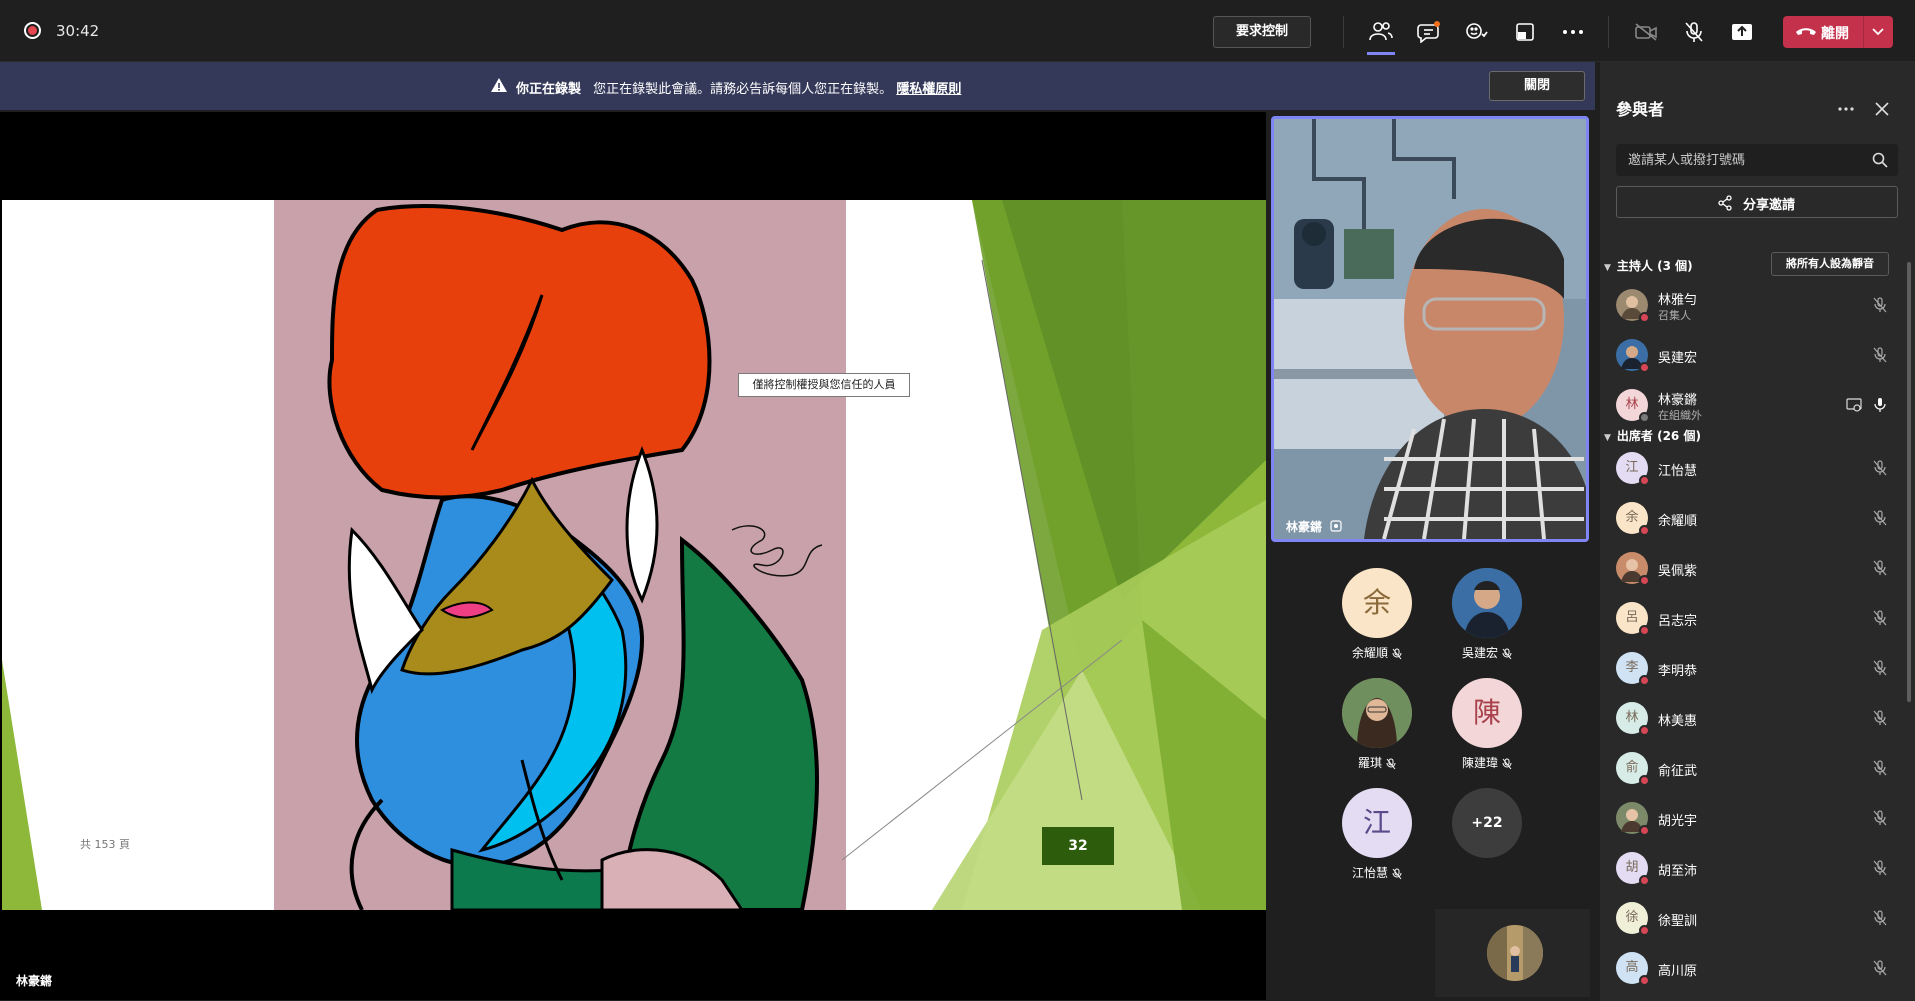 Image resolution: width=1915 pixels, height=1001 pixels. Describe the element at coordinates (1751, 305) in the screenshot. I see `participant-row: 林雅勻 召集人` at that location.